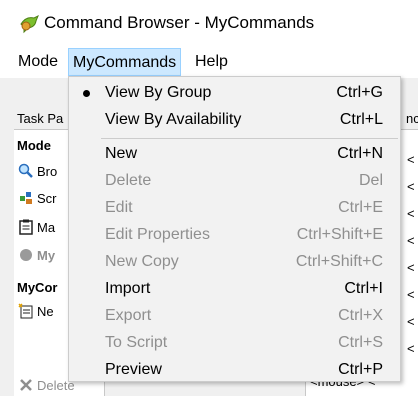  Describe the element at coordinates (363, 288) in the screenshot. I see `menu-item-shortcut: Ctrl+I` at that location.